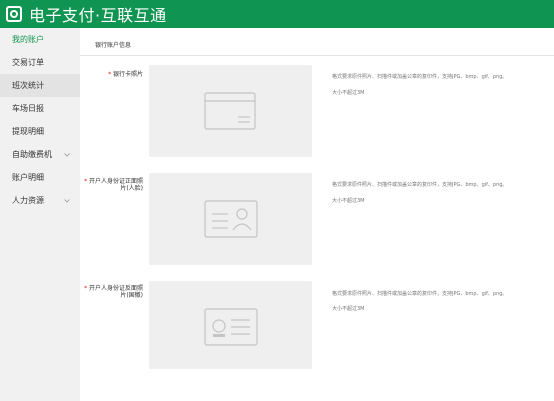 The width and height of the screenshot is (554, 401). Describe the element at coordinates (125, 74) in the screenshot. I see `bank-card-photo-label: * 银行卡照片` at that location.